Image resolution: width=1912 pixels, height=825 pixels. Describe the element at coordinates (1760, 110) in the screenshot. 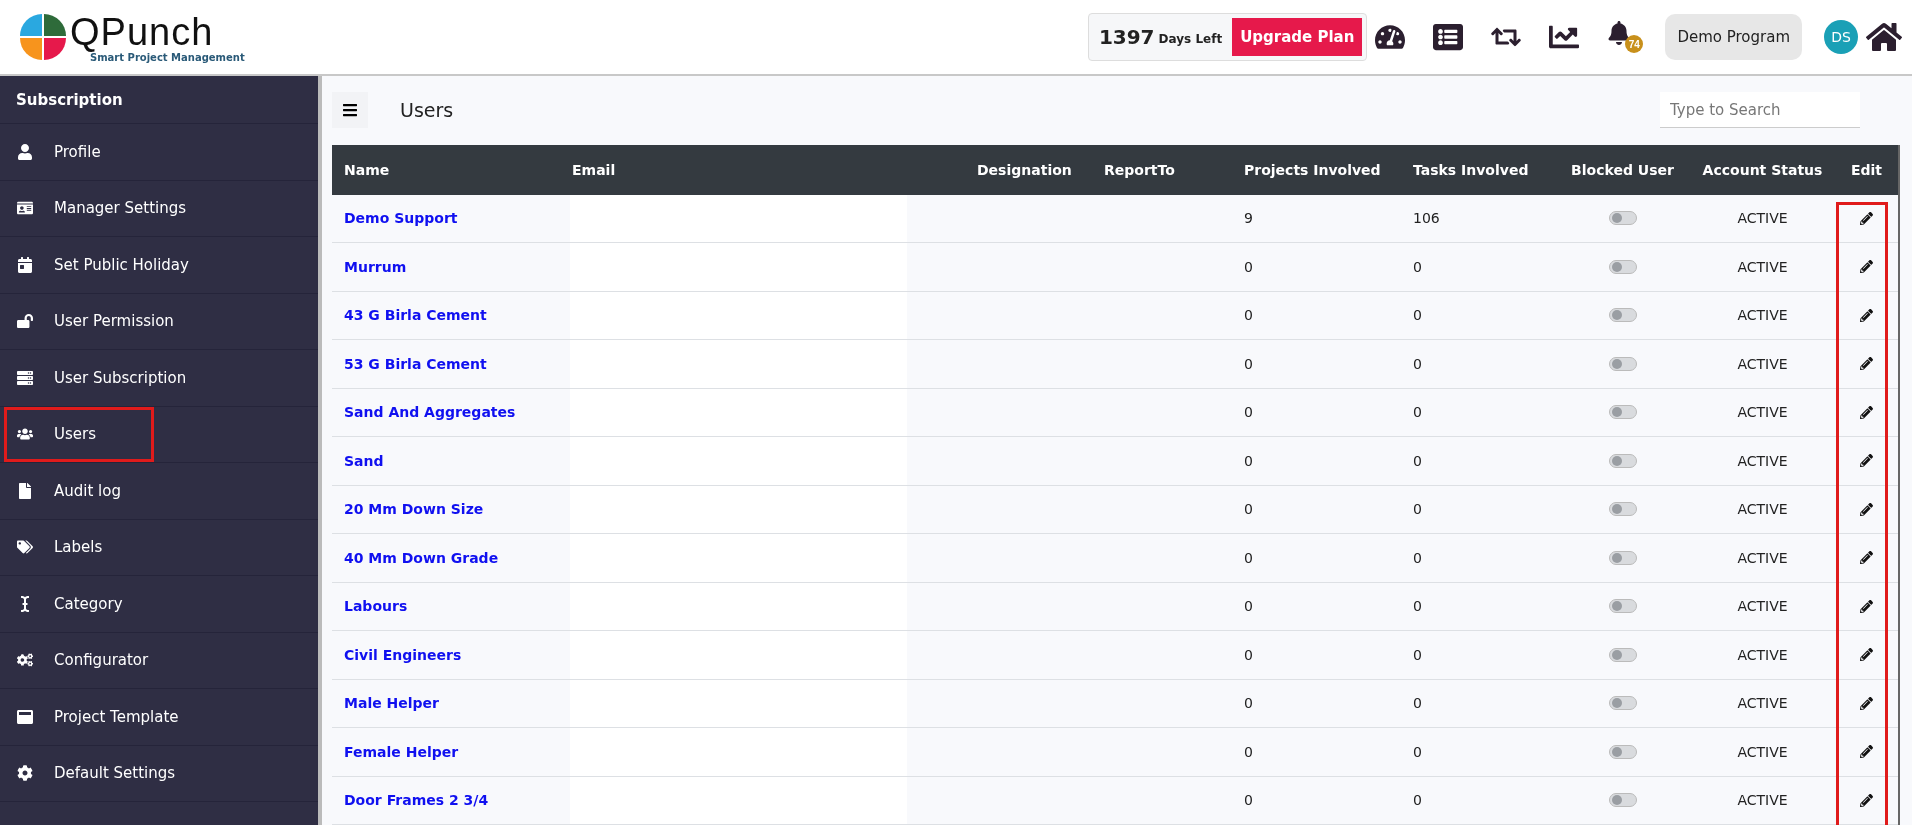

I see `search-field: Type to Search` at that location.